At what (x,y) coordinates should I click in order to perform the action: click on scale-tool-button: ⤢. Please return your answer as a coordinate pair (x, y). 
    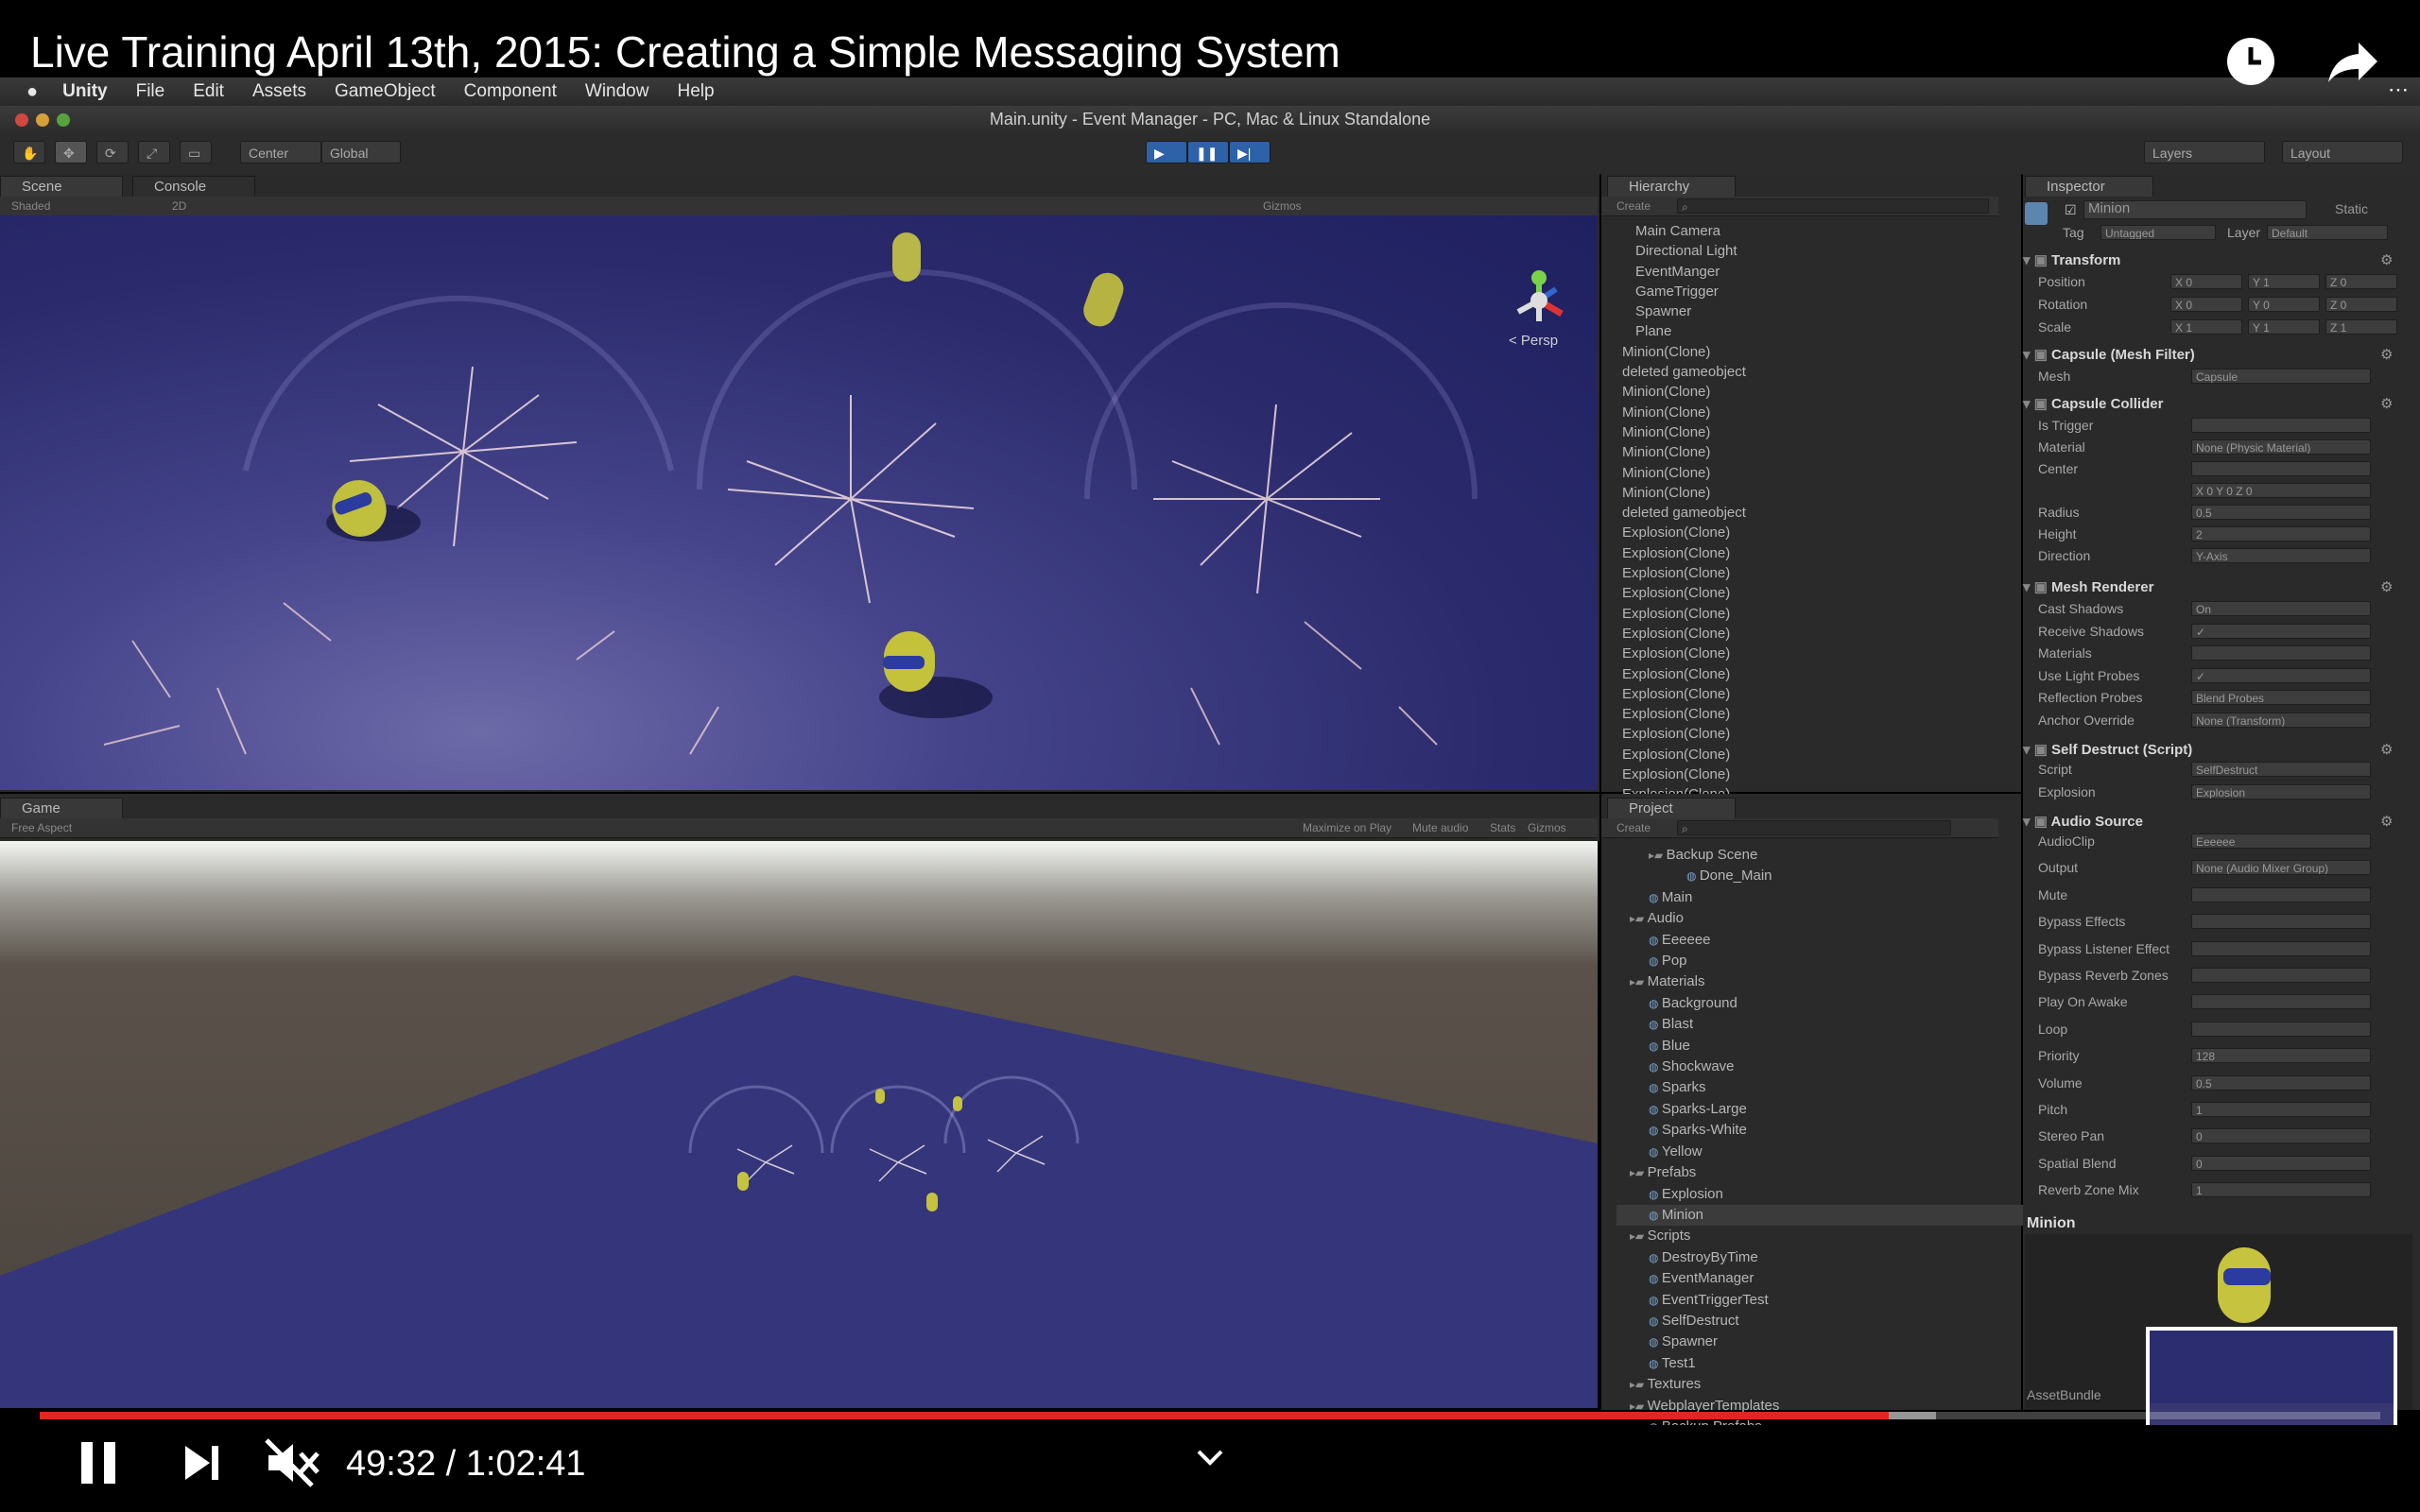
    Looking at the image, I should click on (154, 152).